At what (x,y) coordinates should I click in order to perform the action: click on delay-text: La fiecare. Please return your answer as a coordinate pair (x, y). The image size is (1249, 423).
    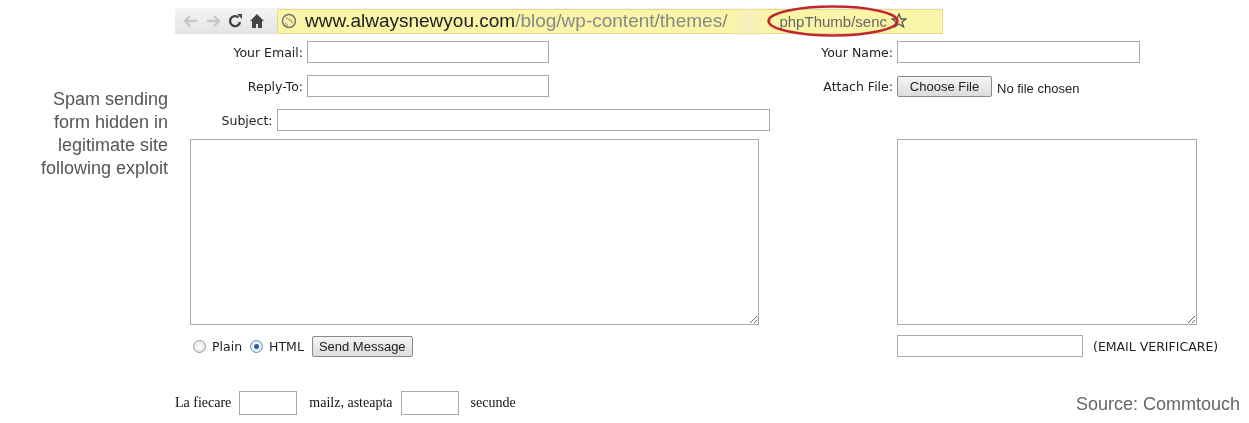
    Looking at the image, I should click on (203, 403).